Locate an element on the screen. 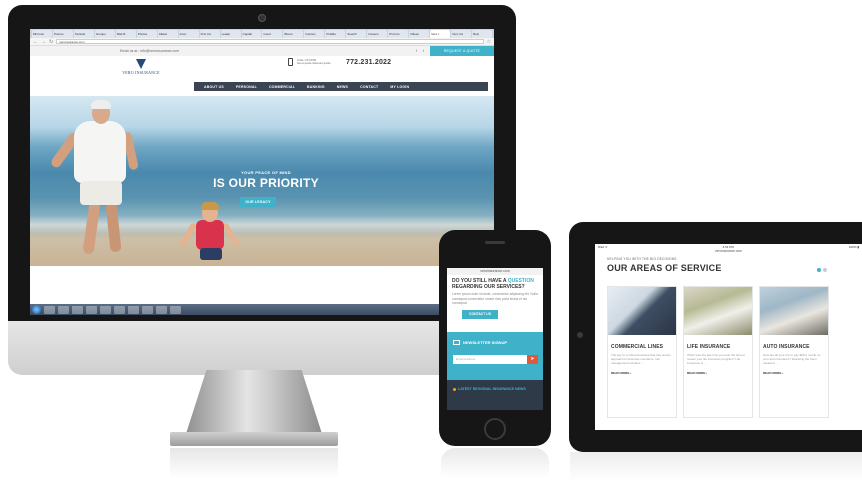 This screenshot has height=484, width=862. chrome-icon is located at coordinates (105, 309).